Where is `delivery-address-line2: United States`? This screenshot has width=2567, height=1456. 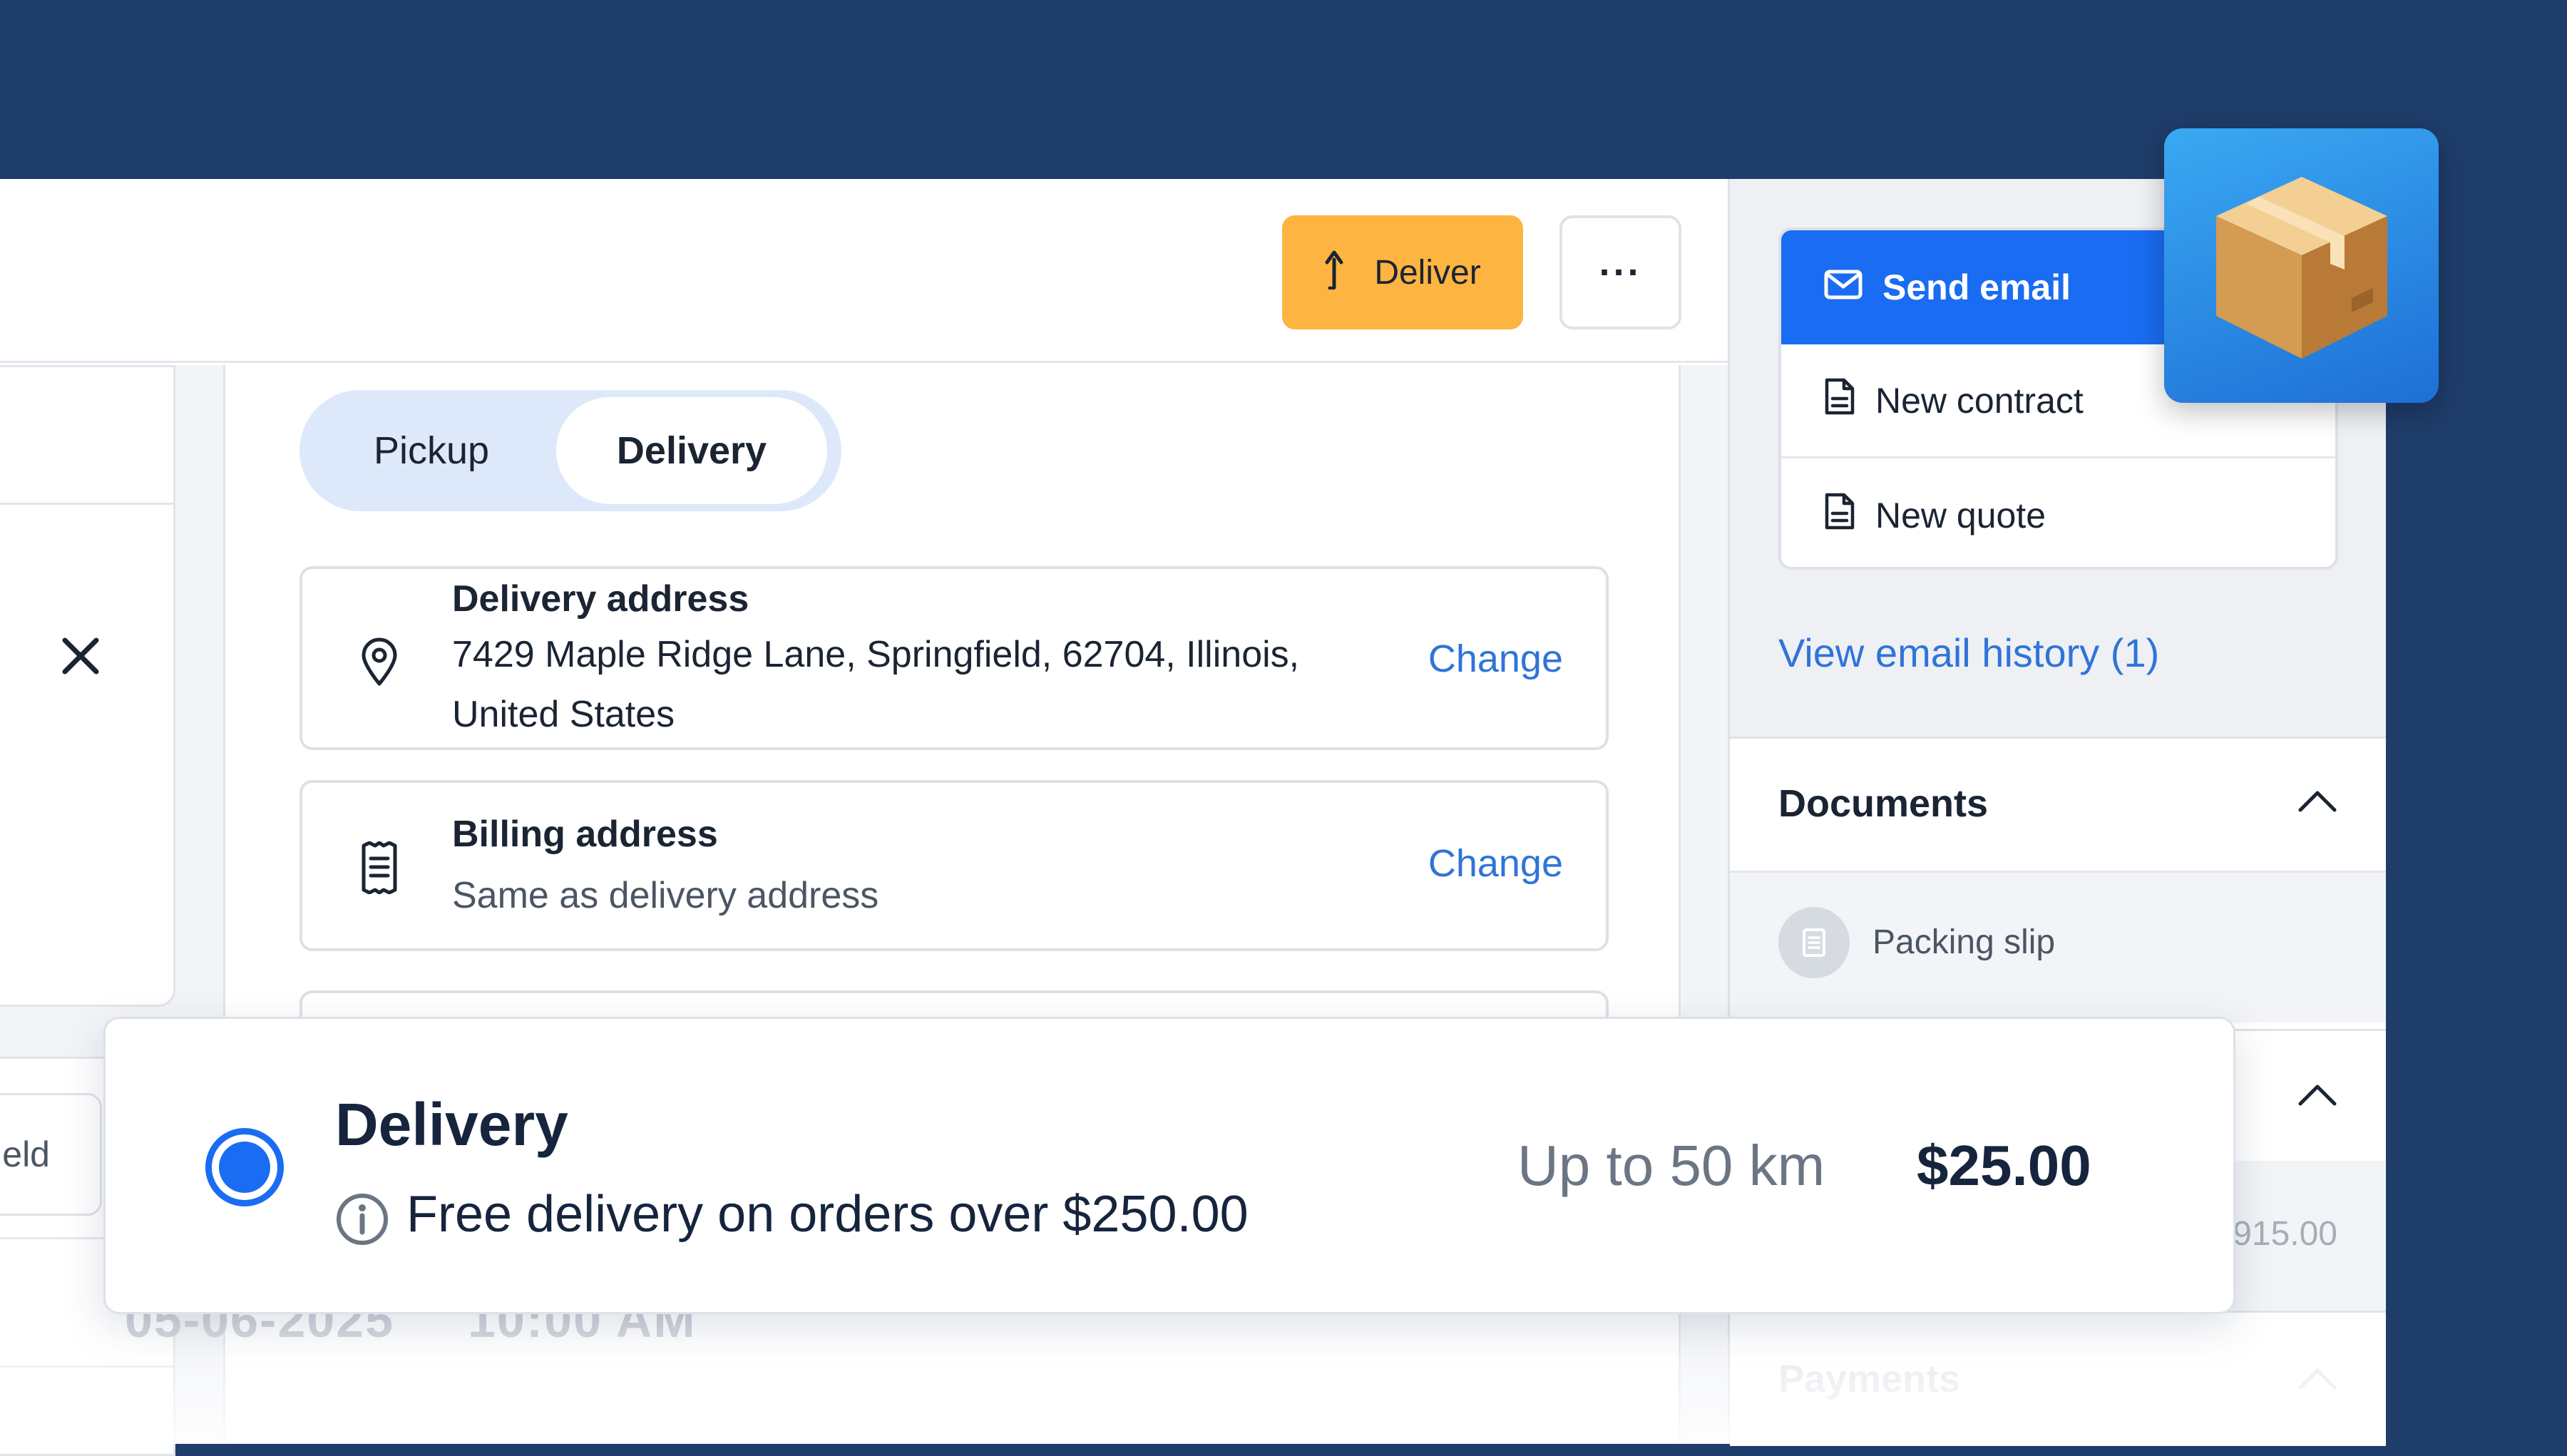
delivery-address-line2: United States is located at coordinates (563, 714).